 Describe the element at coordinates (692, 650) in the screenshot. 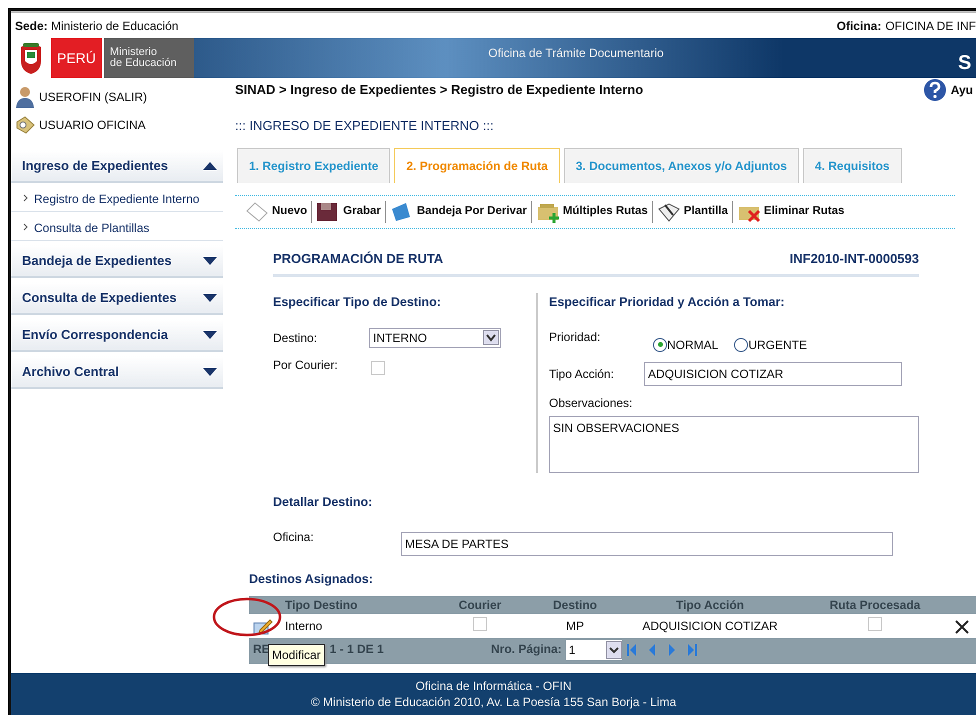

I see `last-page-icon` at that location.